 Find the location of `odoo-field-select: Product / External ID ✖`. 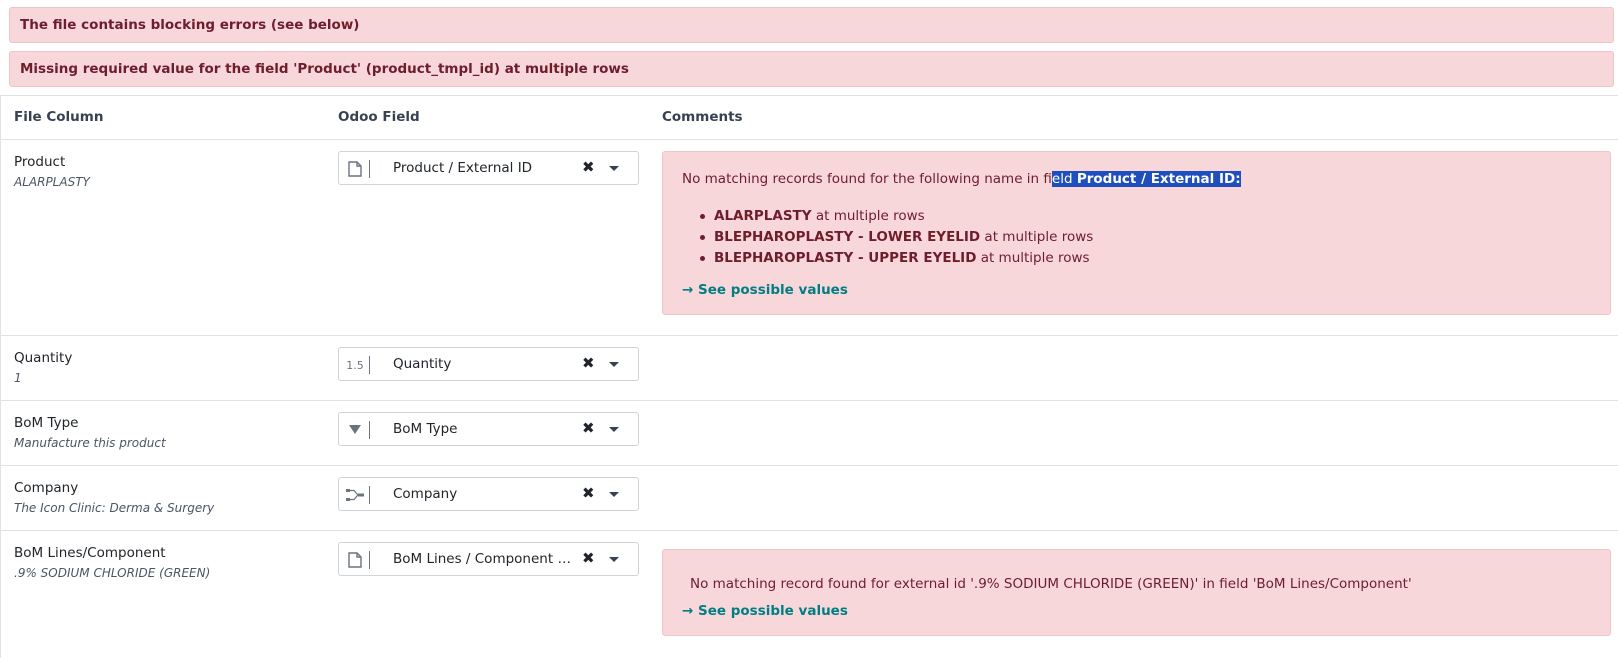

odoo-field-select: Product / External ID ✖ is located at coordinates (488, 168).